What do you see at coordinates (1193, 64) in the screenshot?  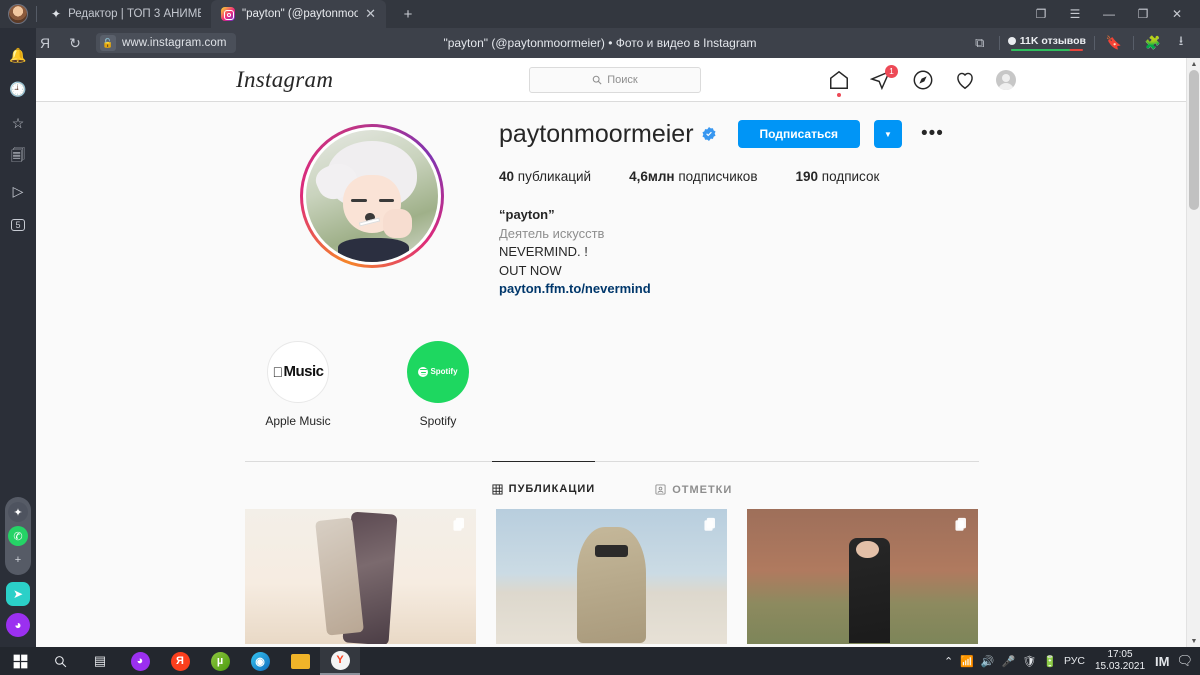 I see `scroll-up-icon: ▲` at bounding box center [1193, 64].